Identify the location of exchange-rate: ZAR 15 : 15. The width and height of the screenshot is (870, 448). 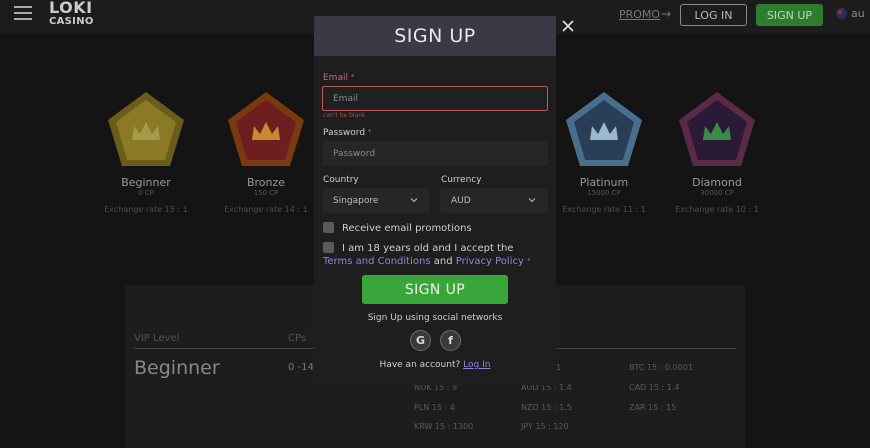
(653, 407).